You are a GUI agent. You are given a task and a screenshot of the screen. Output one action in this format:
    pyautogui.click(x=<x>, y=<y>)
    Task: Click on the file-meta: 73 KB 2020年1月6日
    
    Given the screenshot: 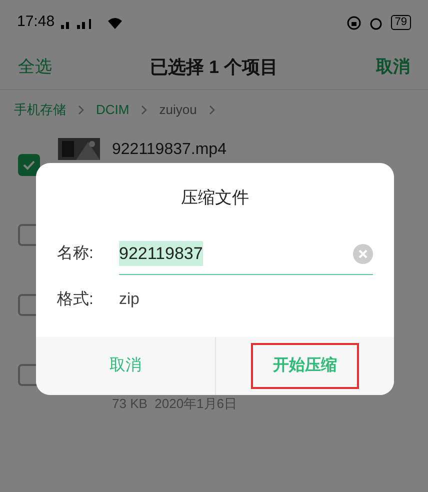 What is the action you would take?
    pyautogui.click(x=175, y=404)
    